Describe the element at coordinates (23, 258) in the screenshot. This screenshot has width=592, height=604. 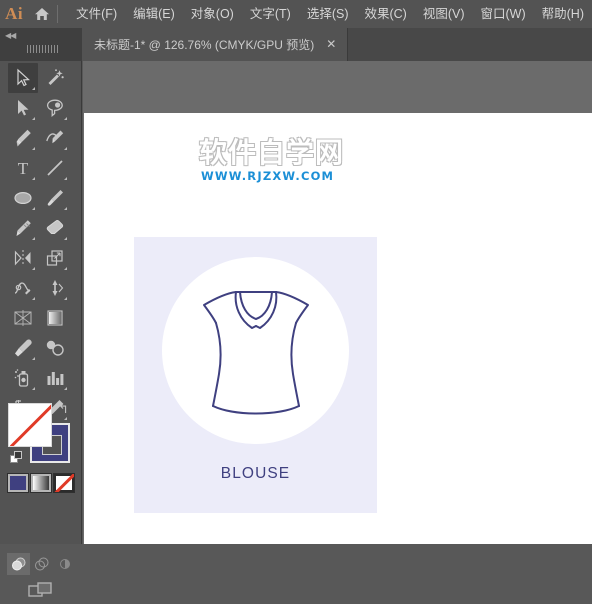
I see `rotate-tool` at that location.